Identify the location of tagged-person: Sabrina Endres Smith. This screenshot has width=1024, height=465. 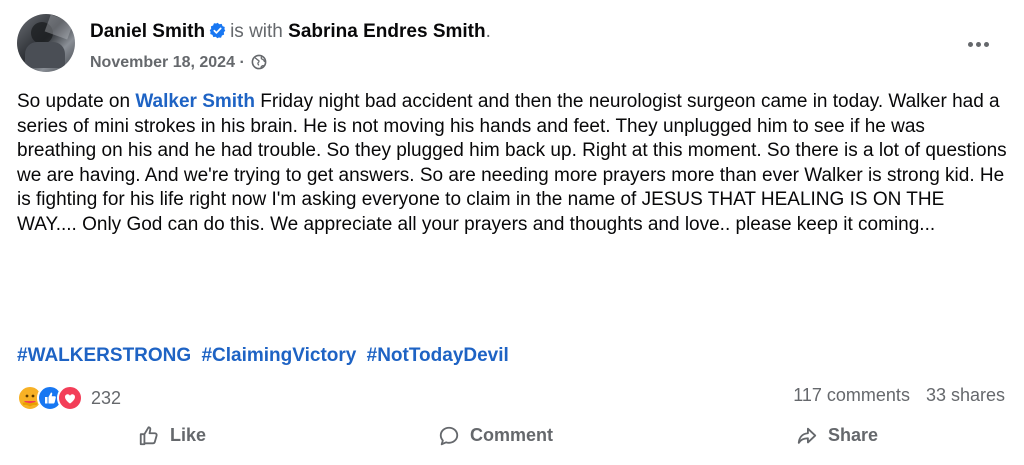
(386, 31).